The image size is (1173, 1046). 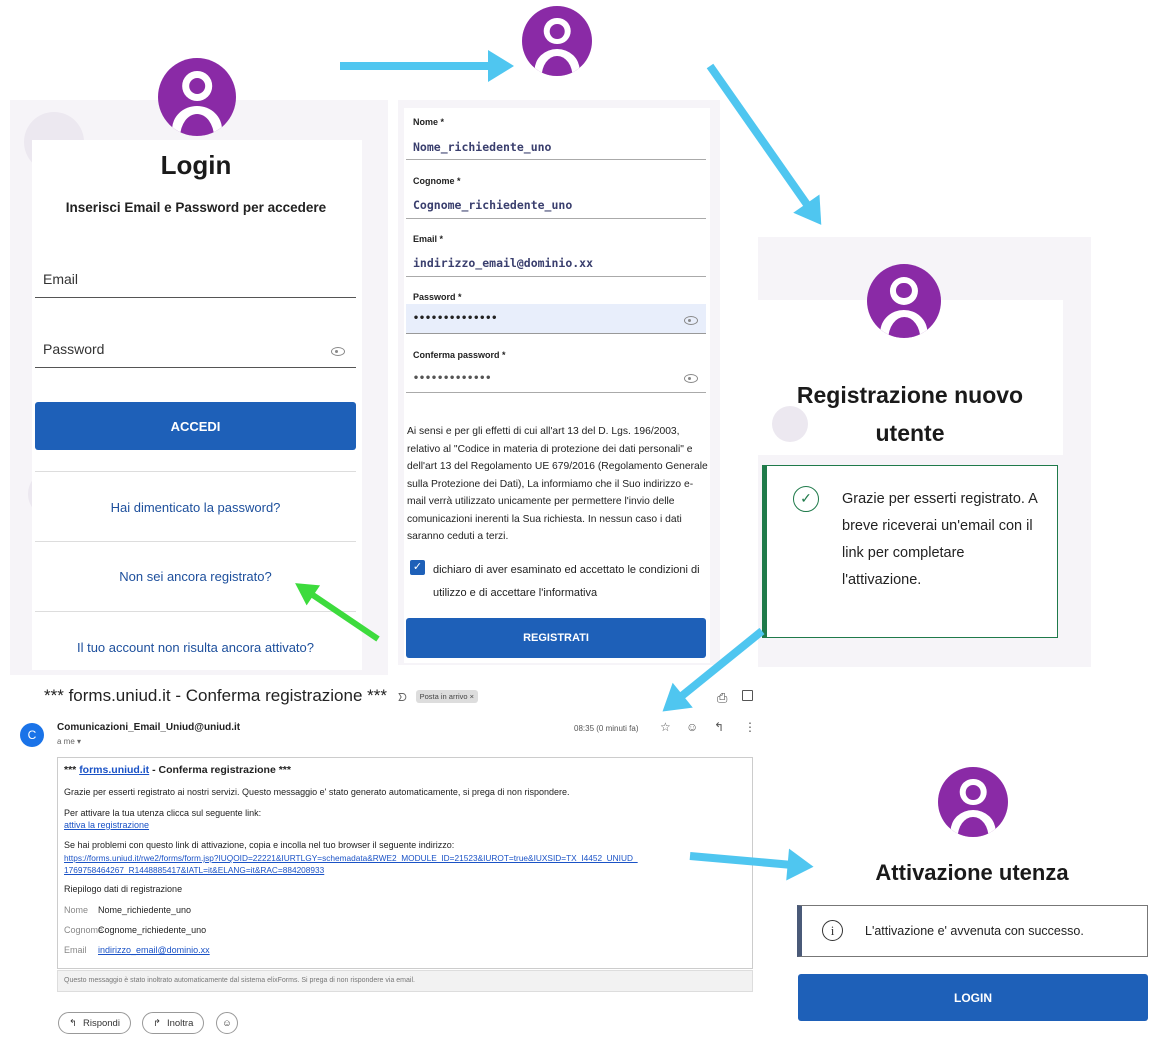 I want to click on summary-row: Email indirizzo_email@dominio.xx, so click(x=137, y=950).